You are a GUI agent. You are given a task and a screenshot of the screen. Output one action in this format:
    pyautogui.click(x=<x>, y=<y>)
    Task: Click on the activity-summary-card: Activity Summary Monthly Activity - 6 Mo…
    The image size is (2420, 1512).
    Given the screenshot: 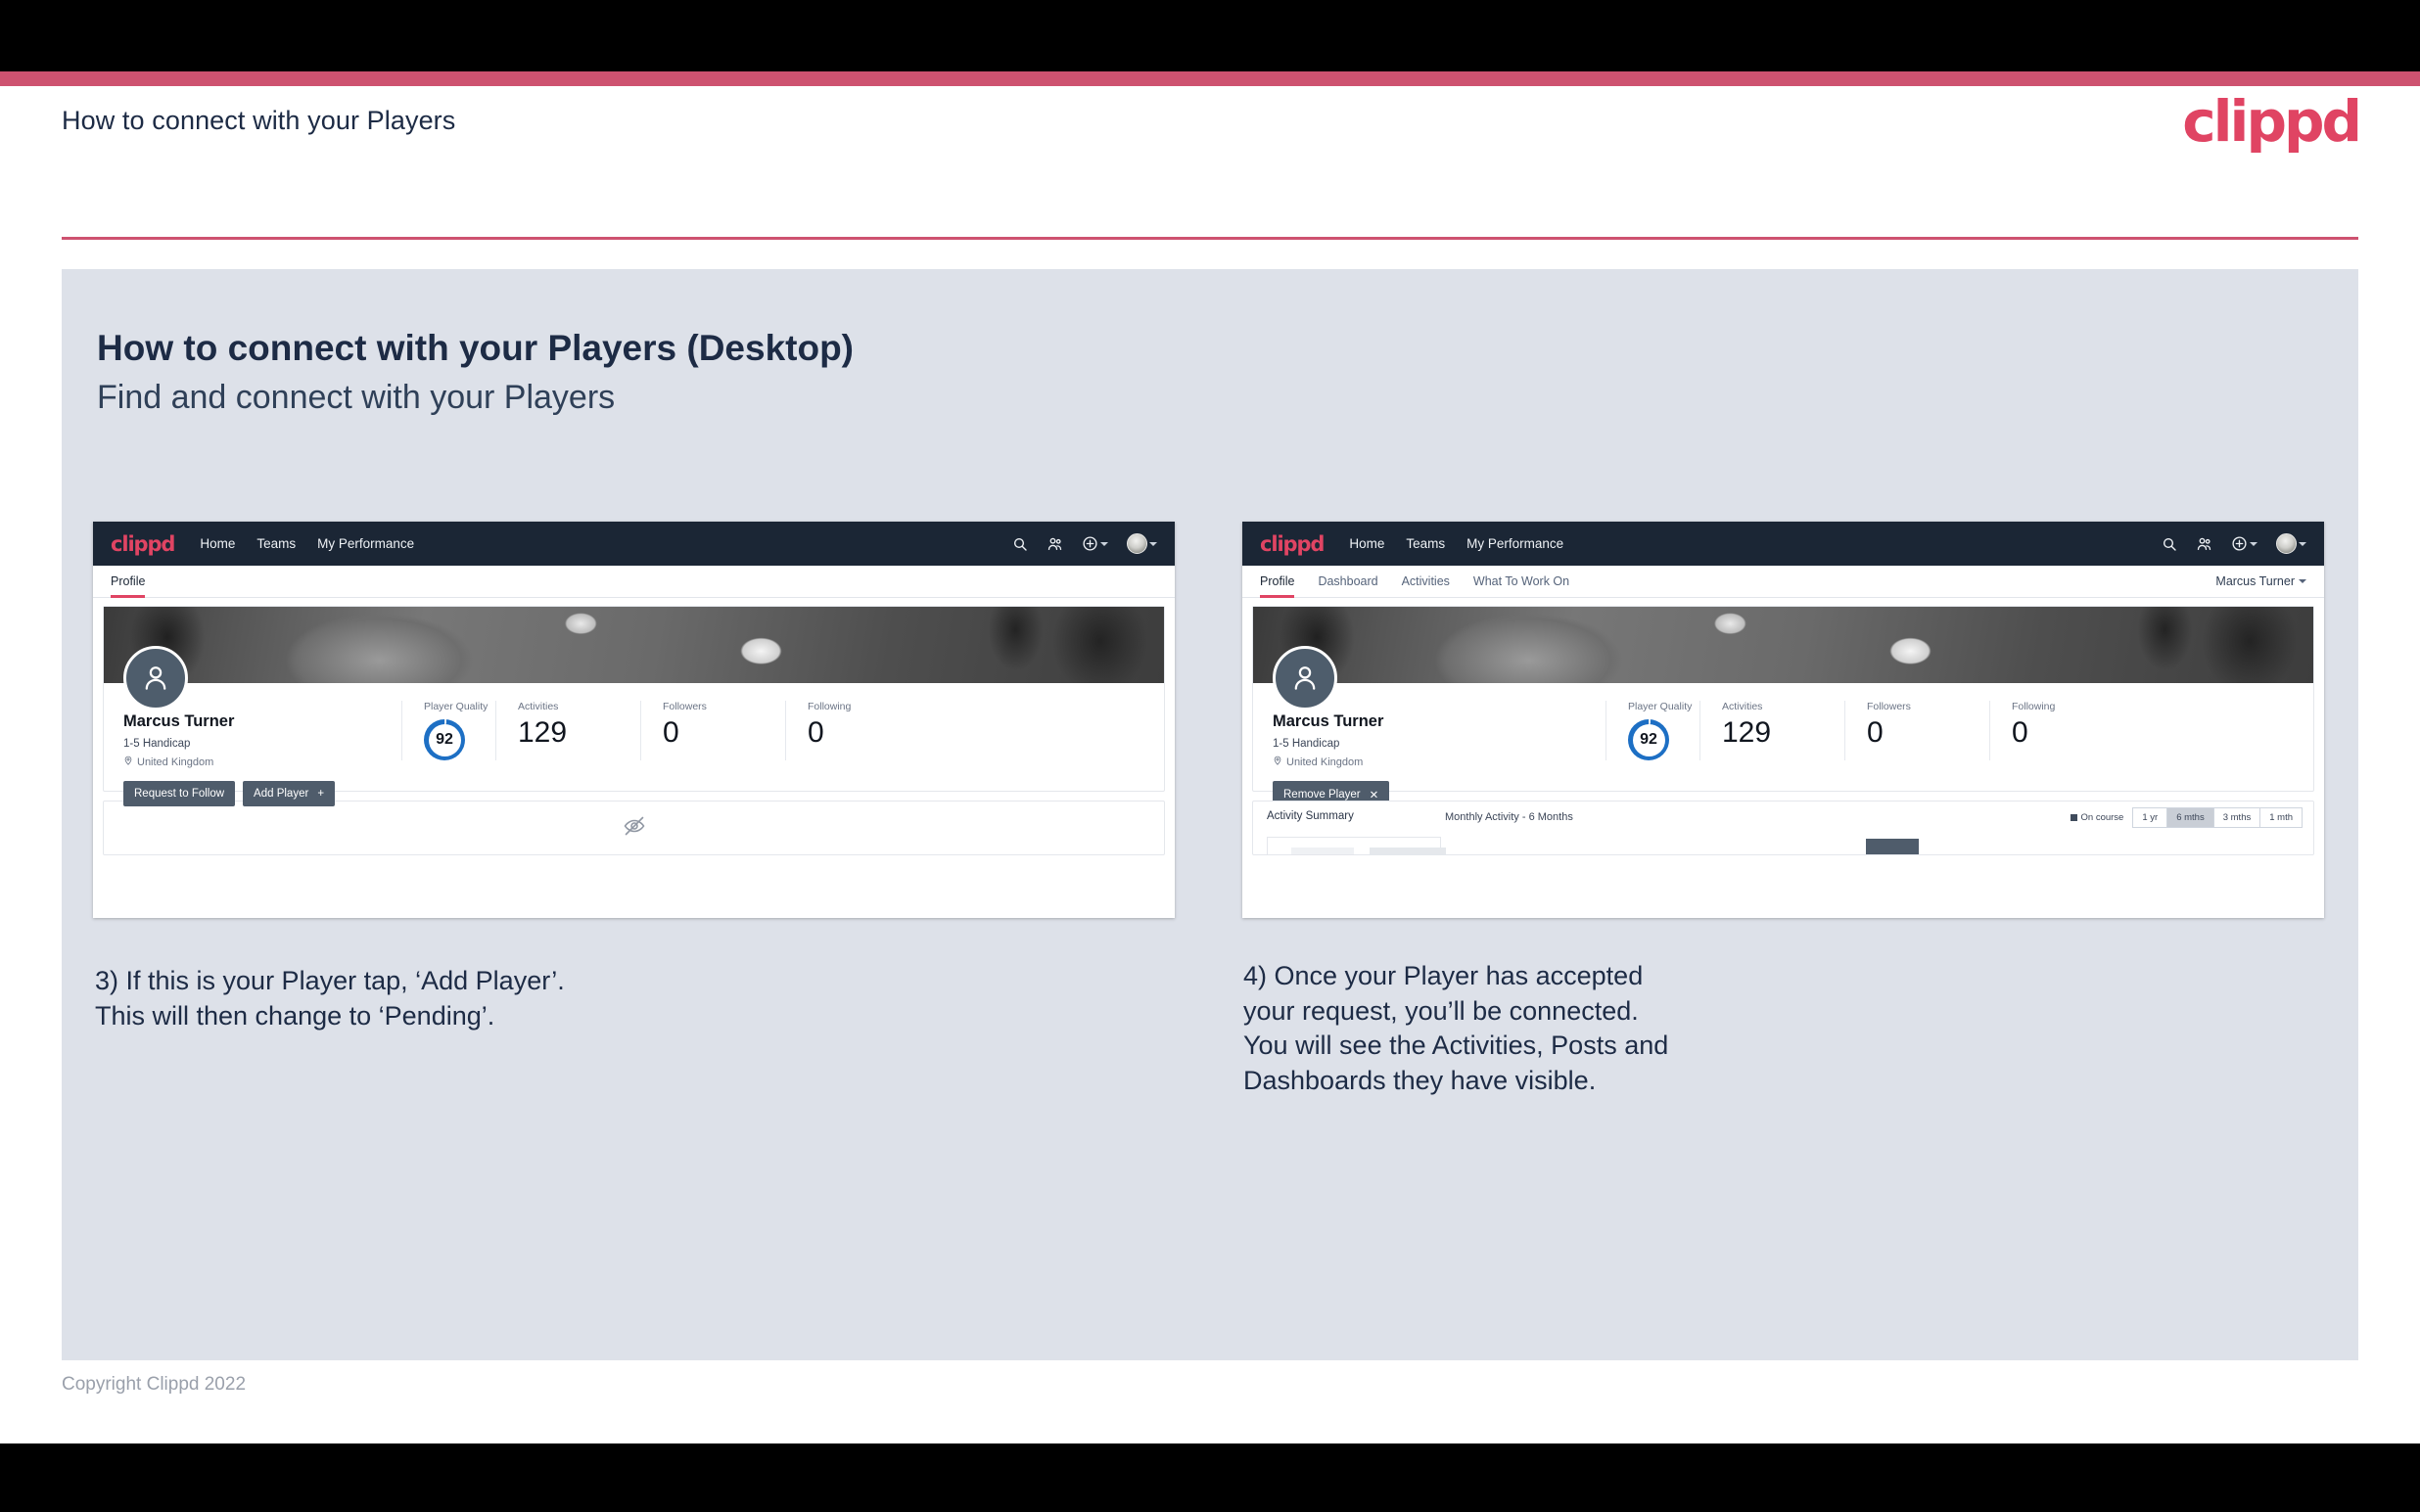 What is the action you would take?
    pyautogui.click(x=1783, y=828)
    